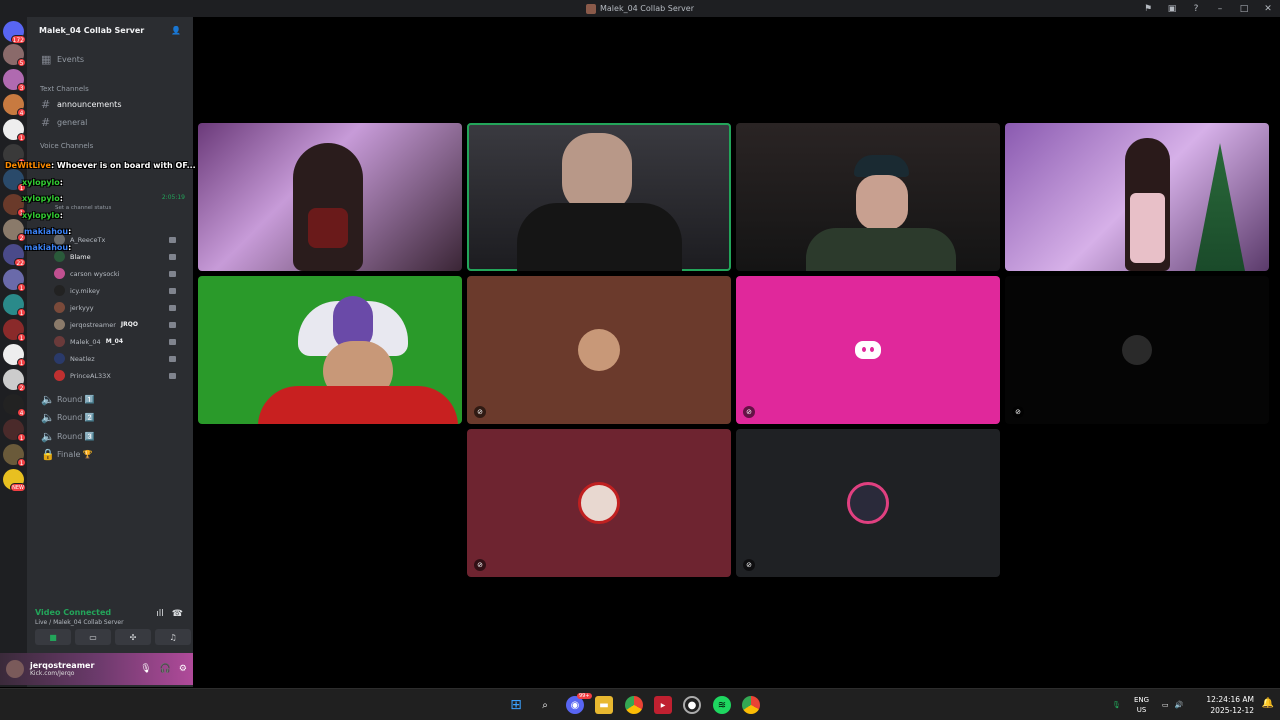  I want to click on mic-tray-icon: 🎙, so click(1116, 705).